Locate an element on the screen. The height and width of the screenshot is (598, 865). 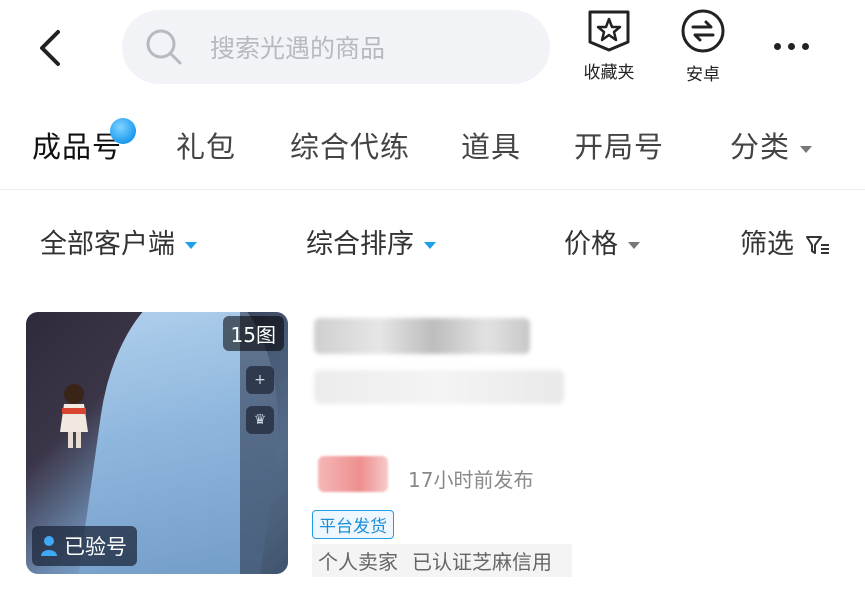
android-label: 安卓 is located at coordinates (703, 75).